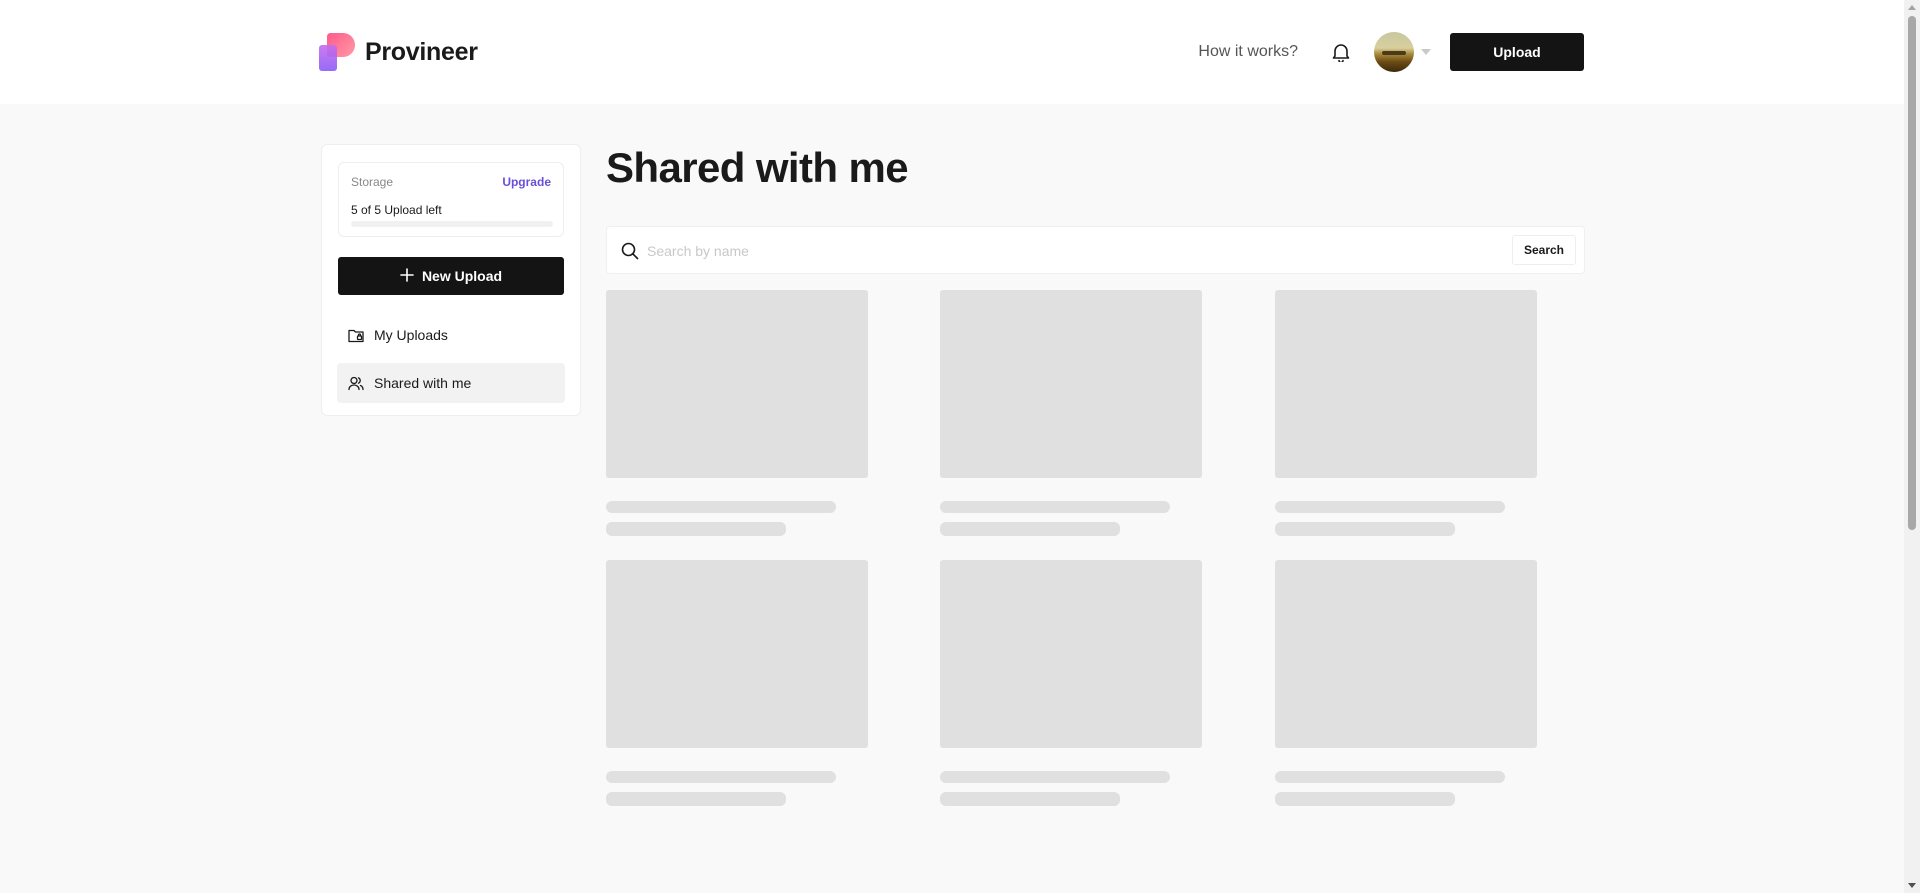  Describe the element at coordinates (526, 182) in the screenshot. I see `upgrade-link: Upgrade` at that location.